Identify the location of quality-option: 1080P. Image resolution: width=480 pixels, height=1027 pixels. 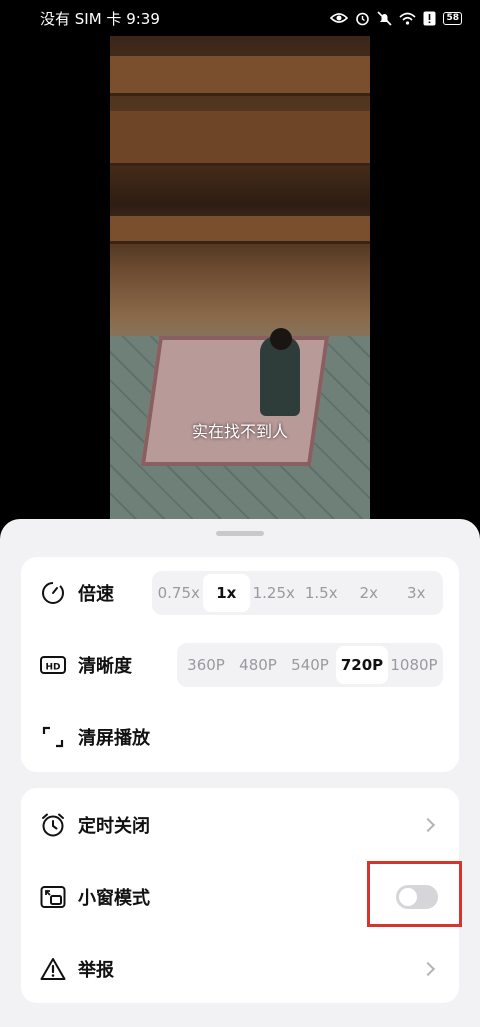
(414, 665).